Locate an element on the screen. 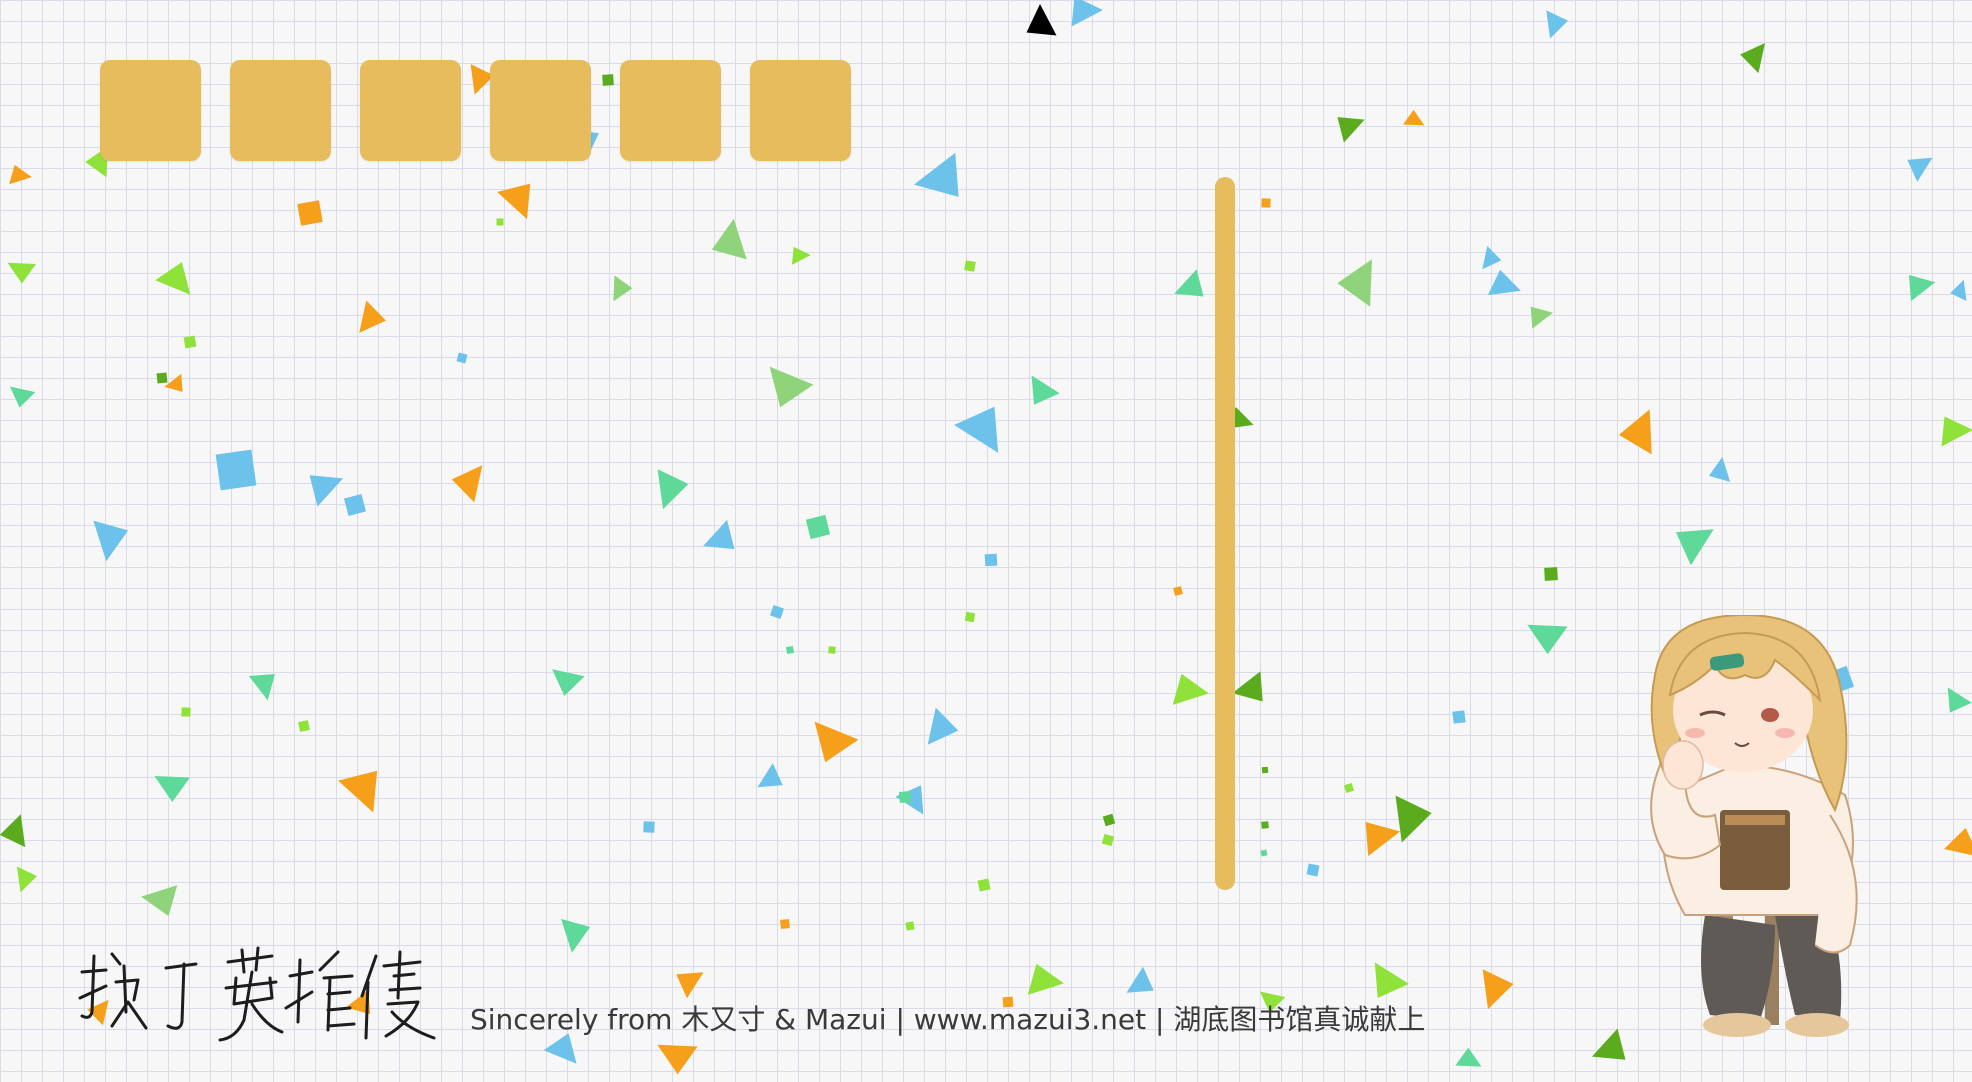 The width and height of the screenshot is (1972, 1082). vertical-divider-bar is located at coordinates (1225, 533).